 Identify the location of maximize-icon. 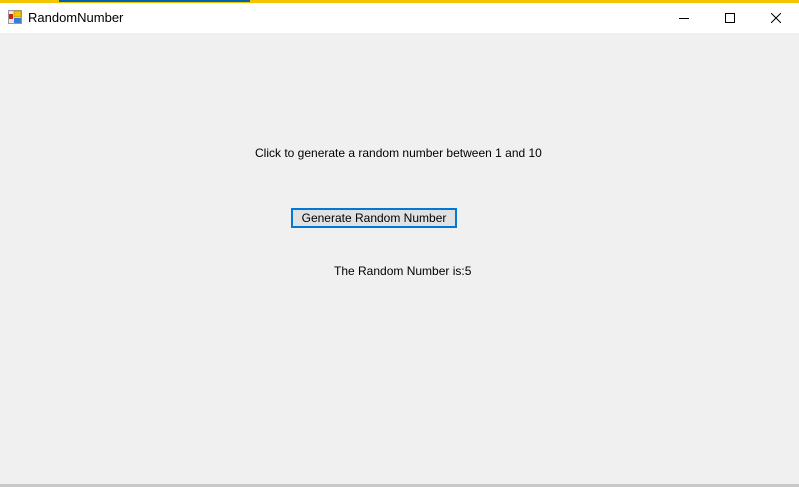
(730, 18).